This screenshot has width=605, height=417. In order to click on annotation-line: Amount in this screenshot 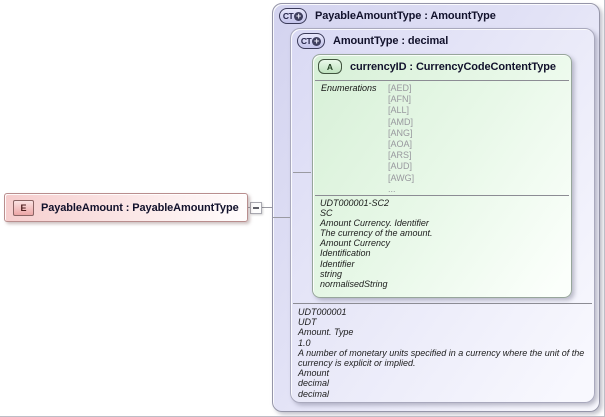, I will do `click(314, 373)`.